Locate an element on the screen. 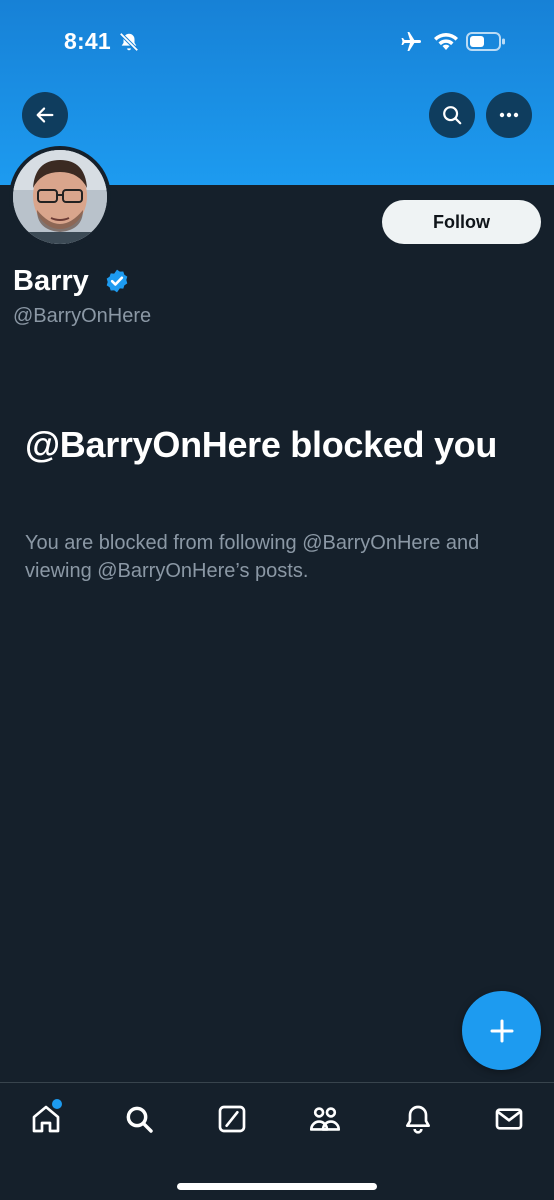 This screenshot has height=1200, width=554. profile-handle: @BarryOnHere is located at coordinates (82, 316).